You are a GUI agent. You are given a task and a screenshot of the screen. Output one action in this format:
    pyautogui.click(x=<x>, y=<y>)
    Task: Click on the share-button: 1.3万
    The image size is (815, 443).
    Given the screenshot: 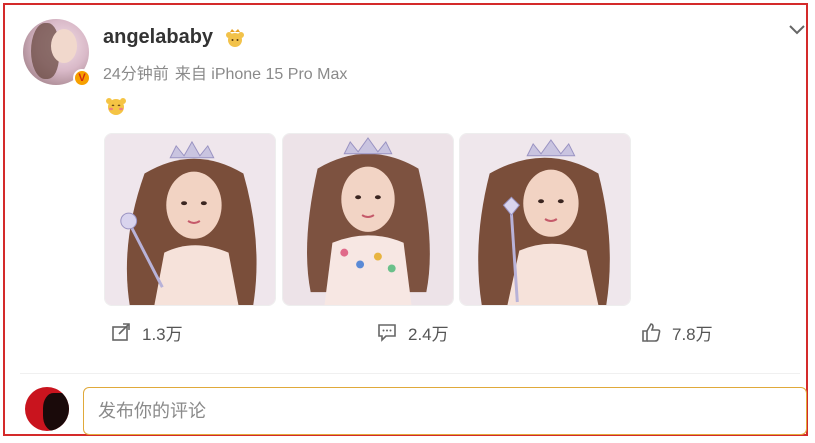 What is the action you would take?
    pyautogui.click(x=146, y=332)
    